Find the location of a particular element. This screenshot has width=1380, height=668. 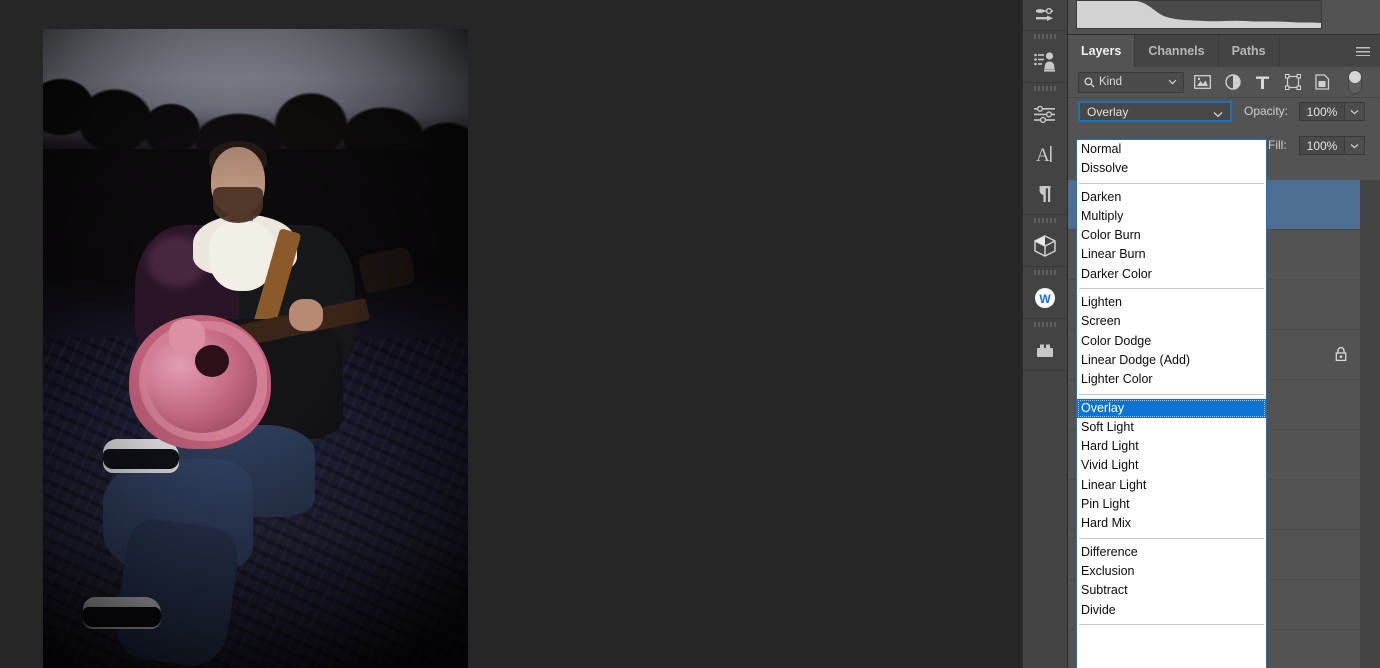

filter-type-layers-icon is located at coordinates (1262, 82).